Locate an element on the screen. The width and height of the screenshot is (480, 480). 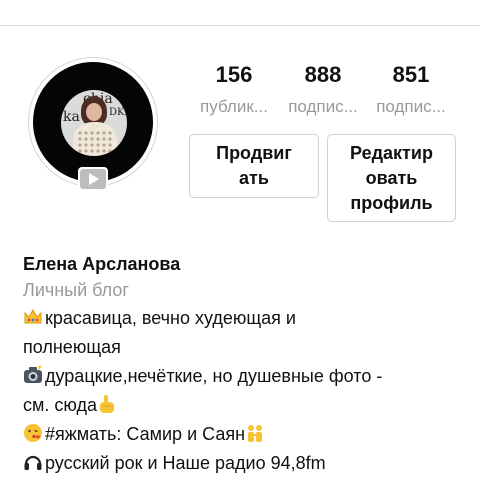
promote-button-label-1: Продвиг is located at coordinates (254, 153).